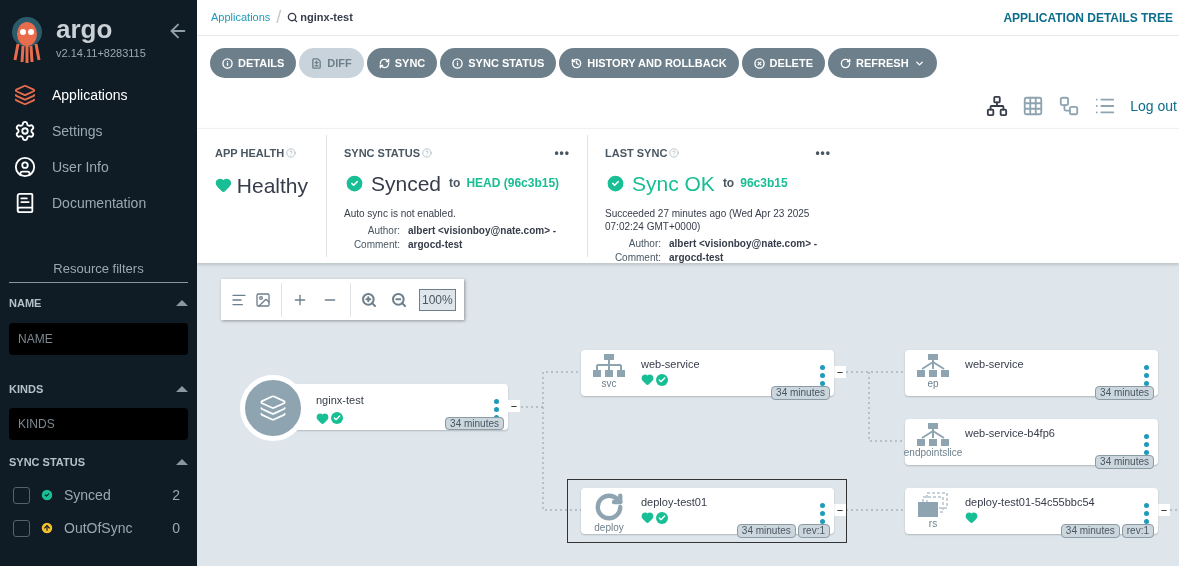  Describe the element at coordinates (406, 183) in the screenshot. I see `status-value: Synced` at that location.